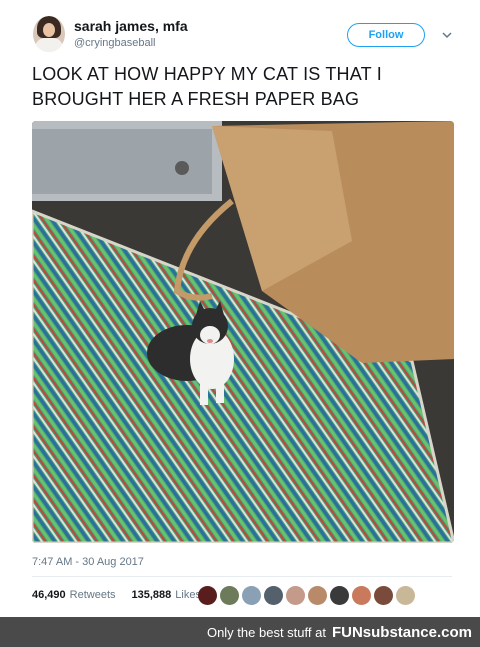 The height and width of the screenshot is (647, 480). Describe the element at coordinates (152, 595) in the screenshot. I see `like-count: 135,888` at that location.